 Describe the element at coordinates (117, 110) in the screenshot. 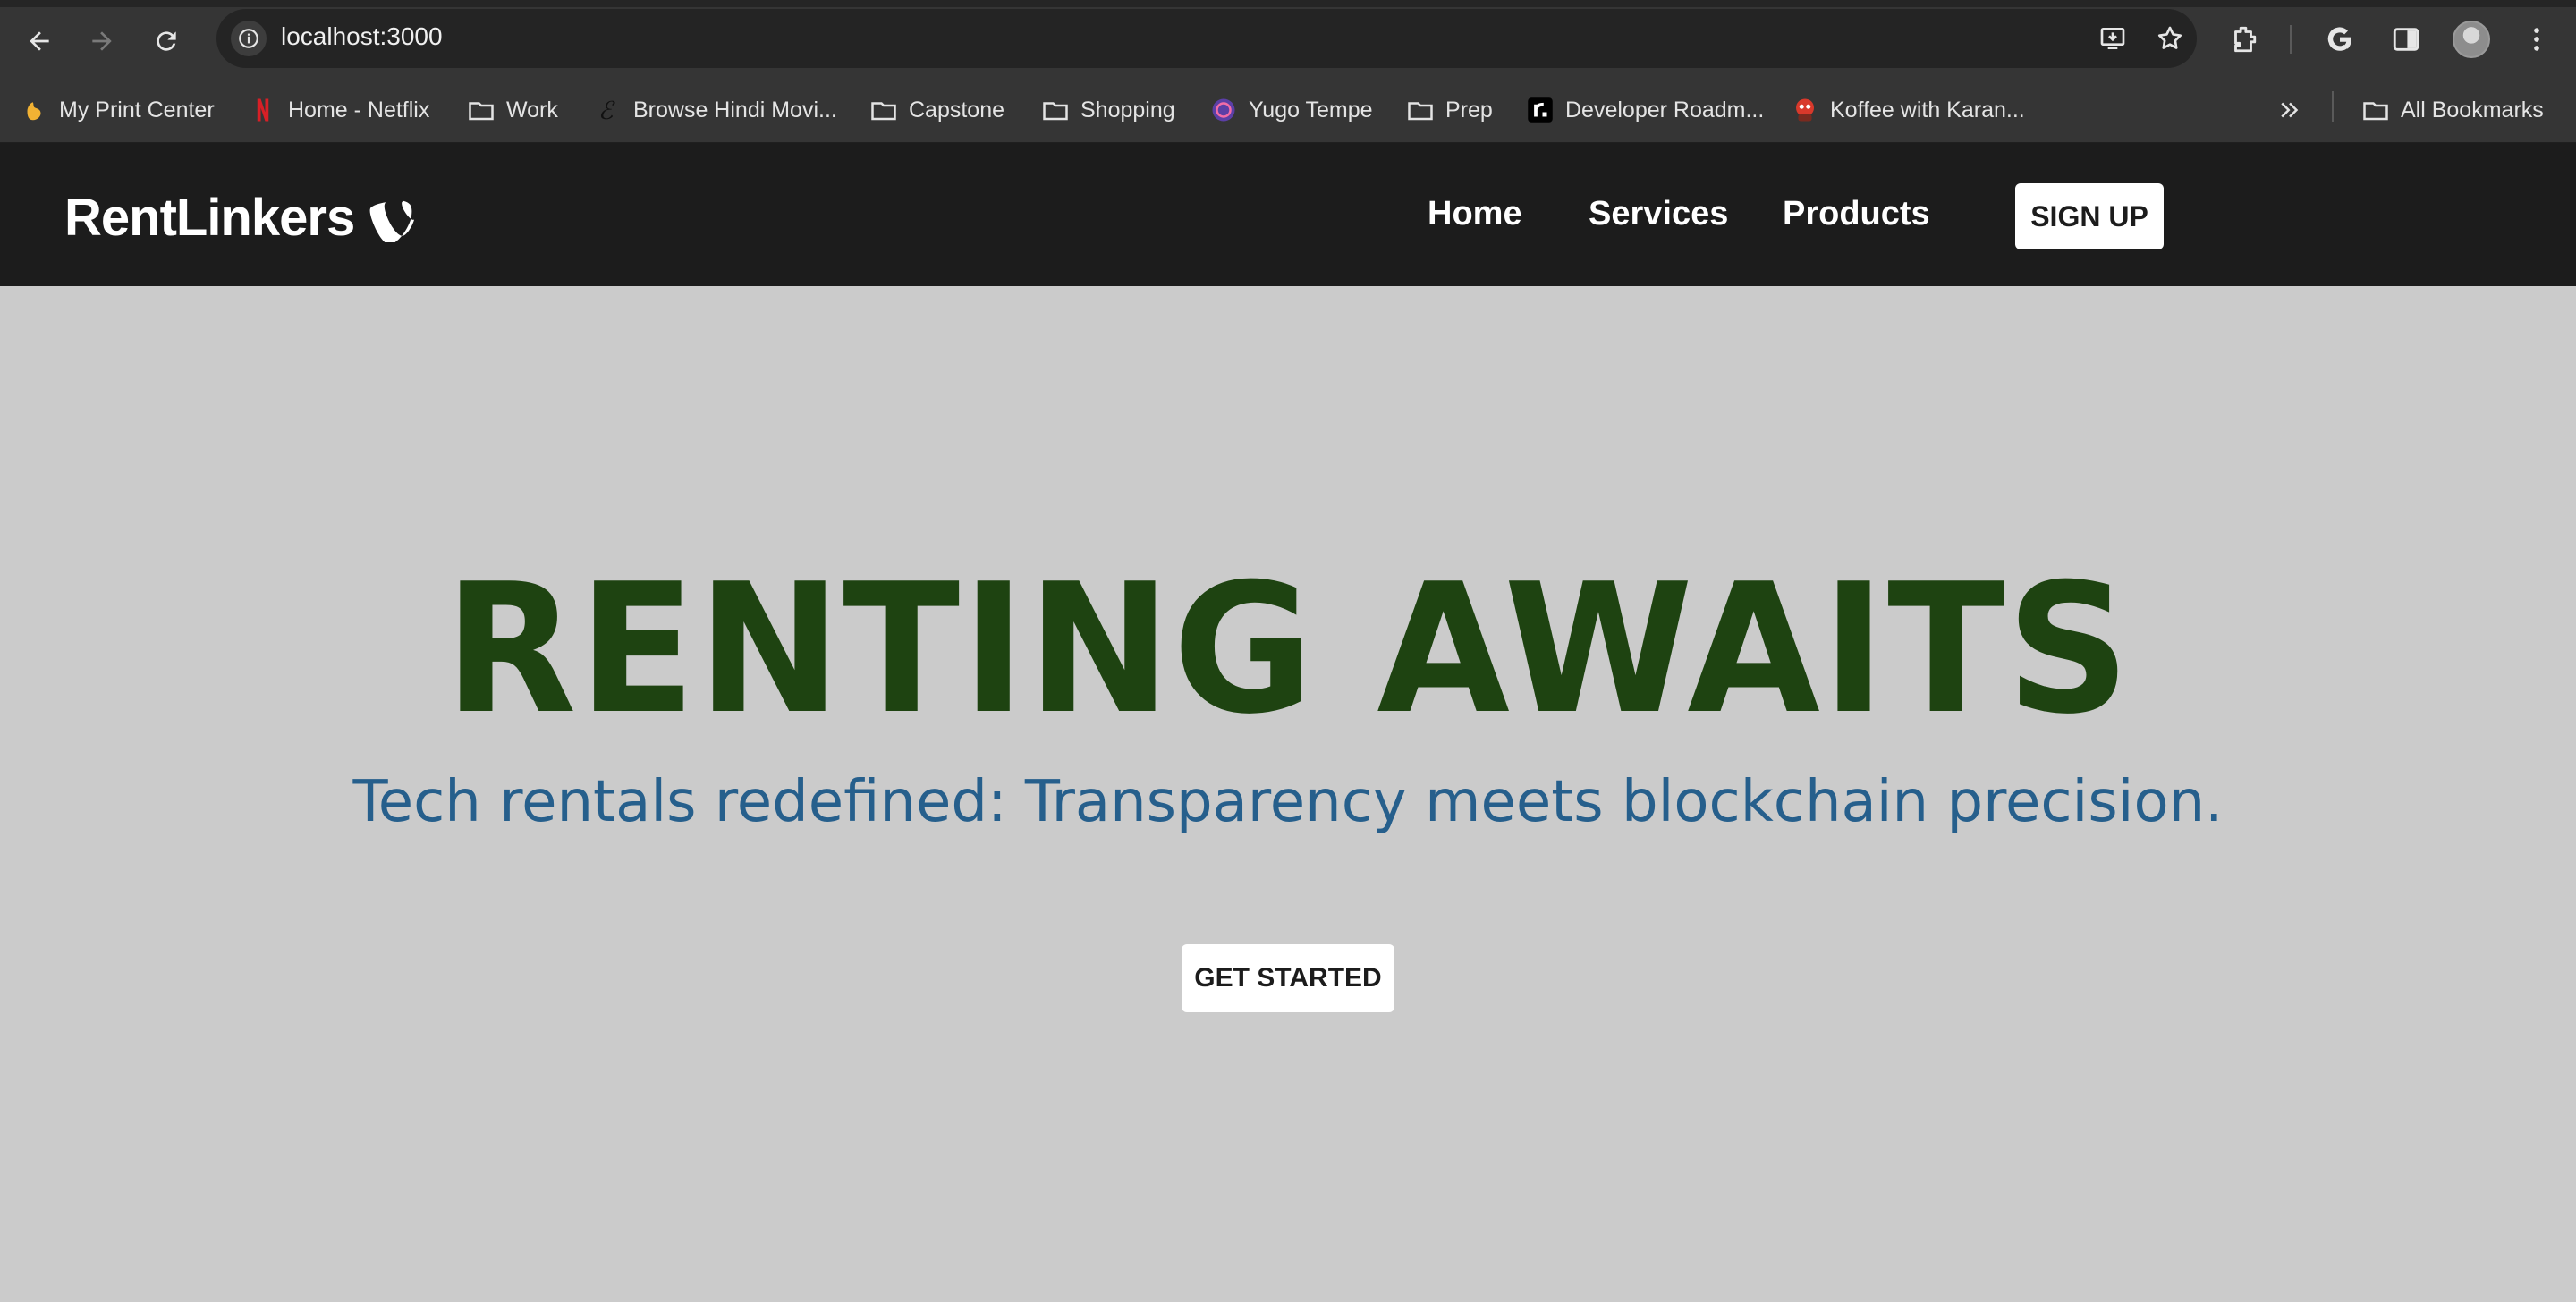

I see `bookmark-my-print-center: My Print Center` at that location.